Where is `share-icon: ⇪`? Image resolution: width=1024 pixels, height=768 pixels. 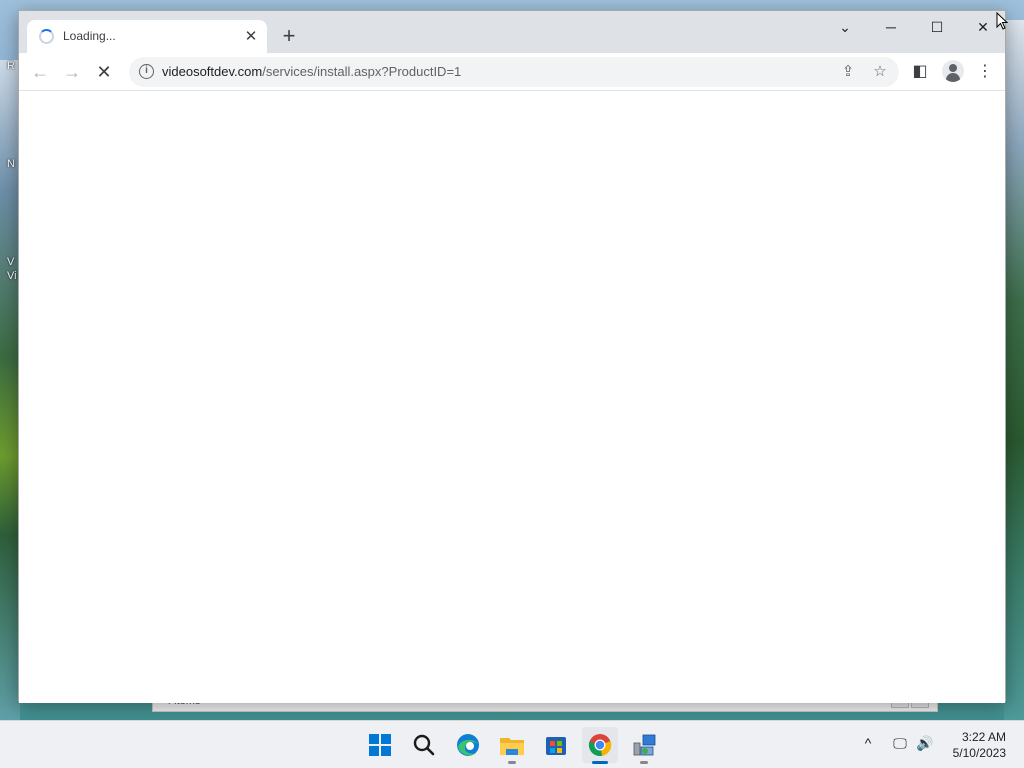
share-icon: ⇪ is located at coordinates (848, 72).